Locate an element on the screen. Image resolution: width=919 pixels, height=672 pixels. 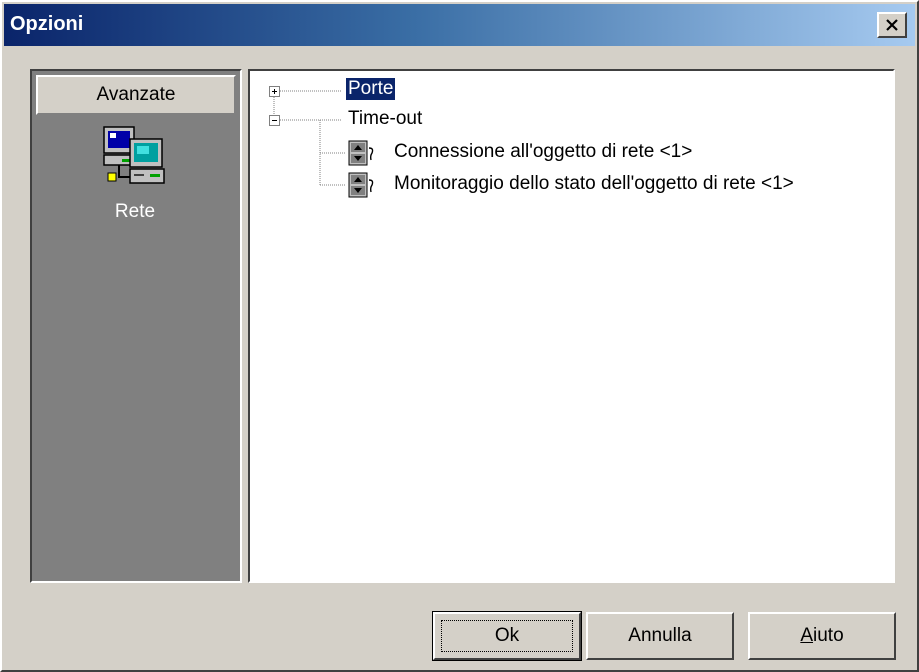
plus-icon is located at coordinates (274, 91).